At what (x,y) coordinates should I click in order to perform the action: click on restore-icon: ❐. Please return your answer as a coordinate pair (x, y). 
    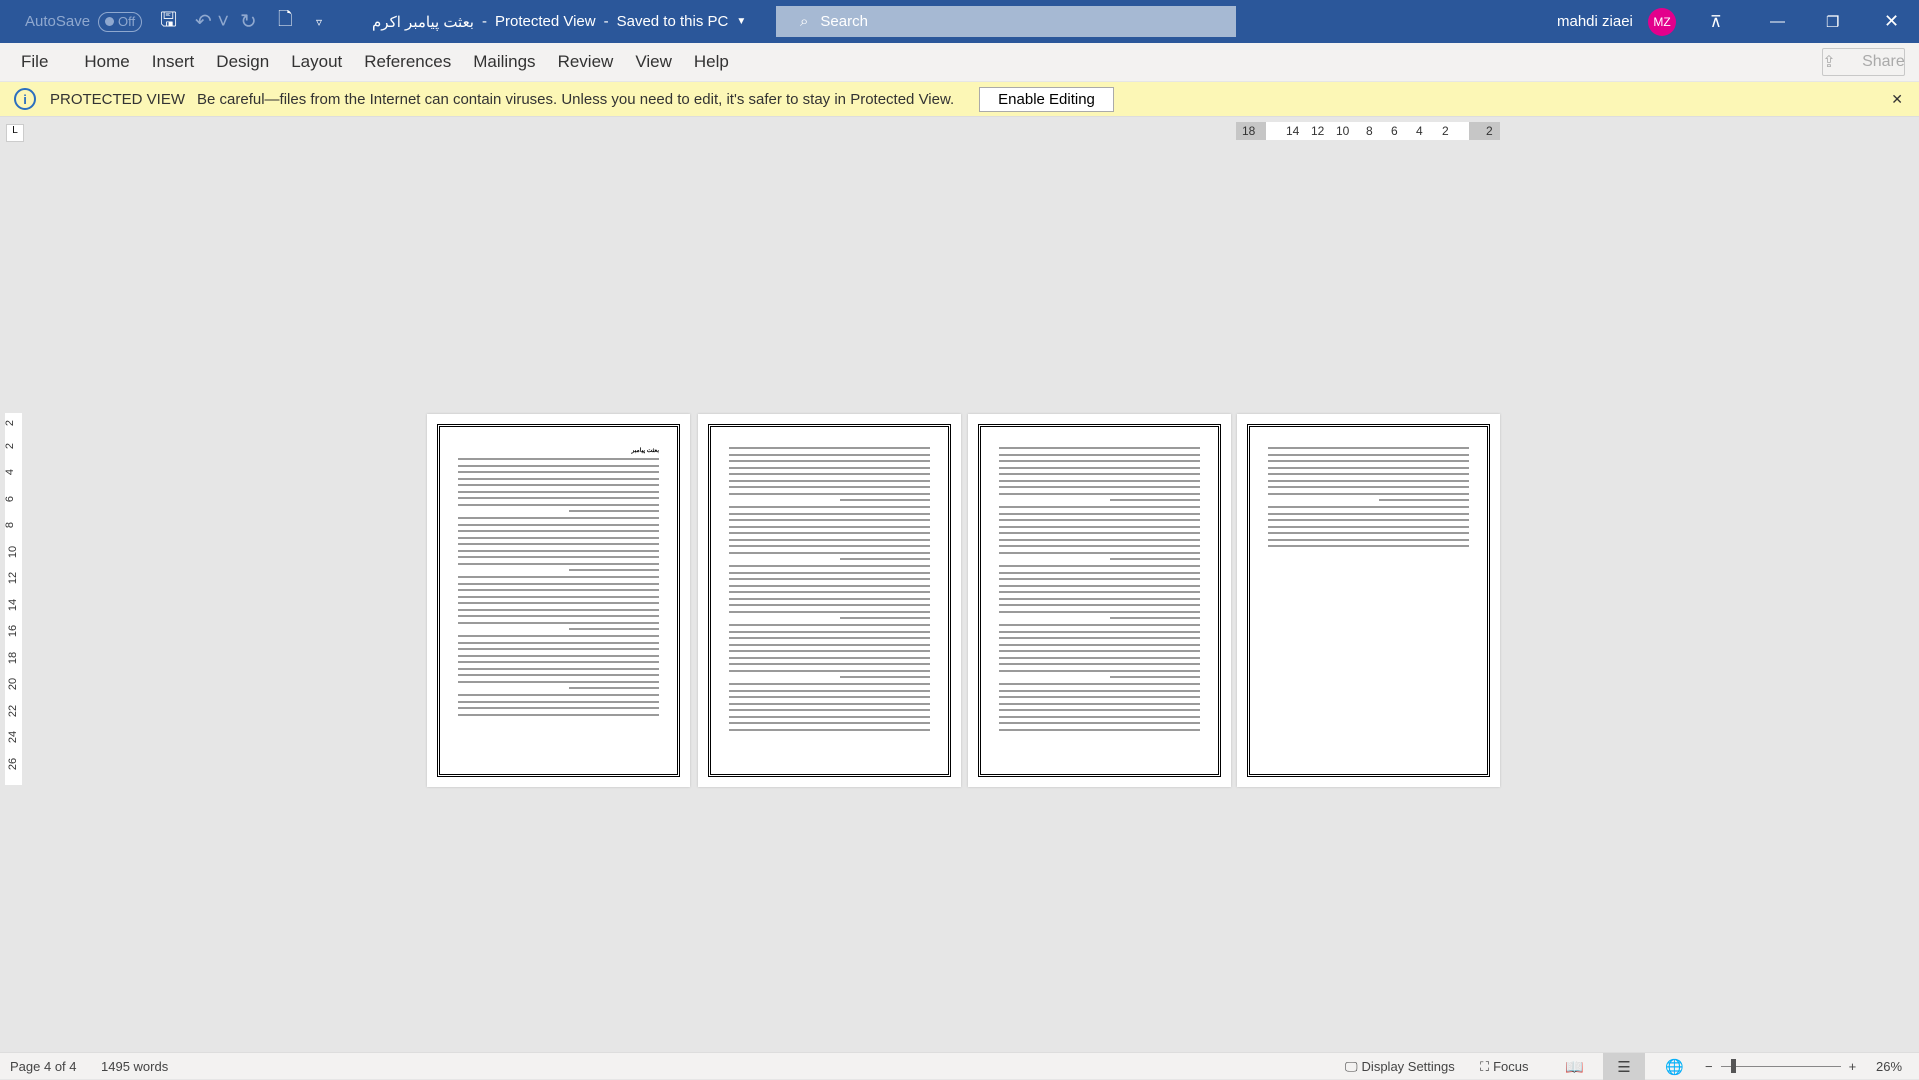
    Looking at the image, I should click on (1832, 21).